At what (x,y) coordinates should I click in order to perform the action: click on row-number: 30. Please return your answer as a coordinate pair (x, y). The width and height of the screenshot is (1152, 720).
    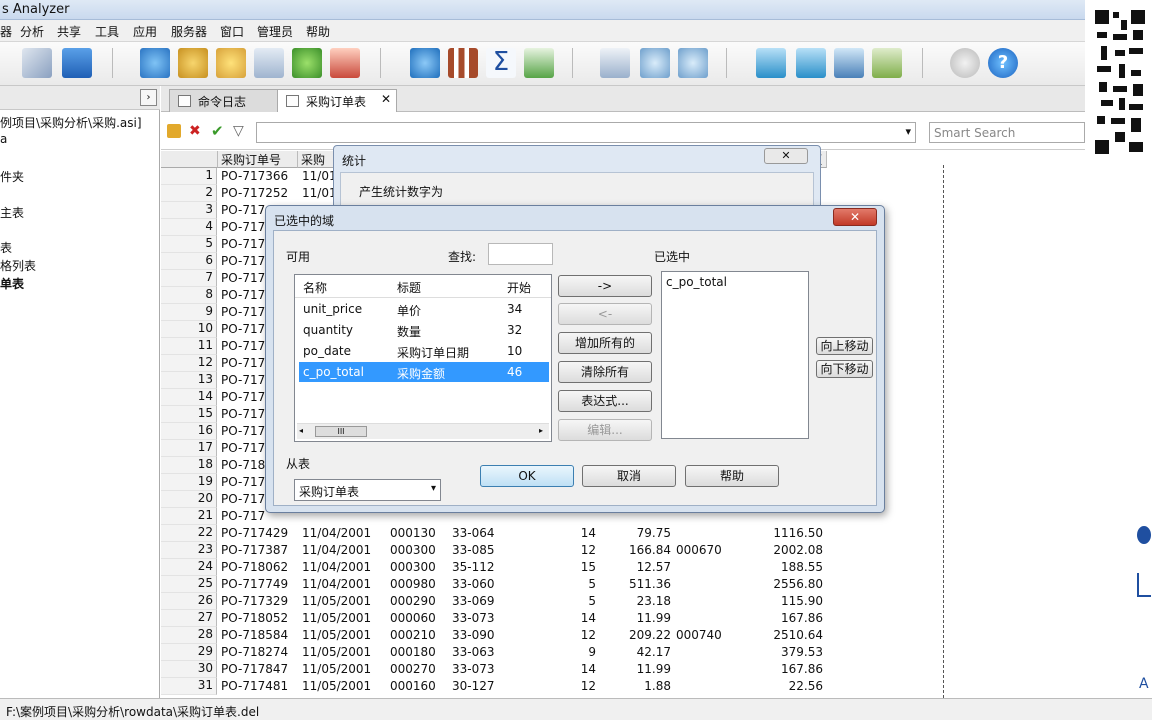
    Looking at the image, I should click on (189, 669).